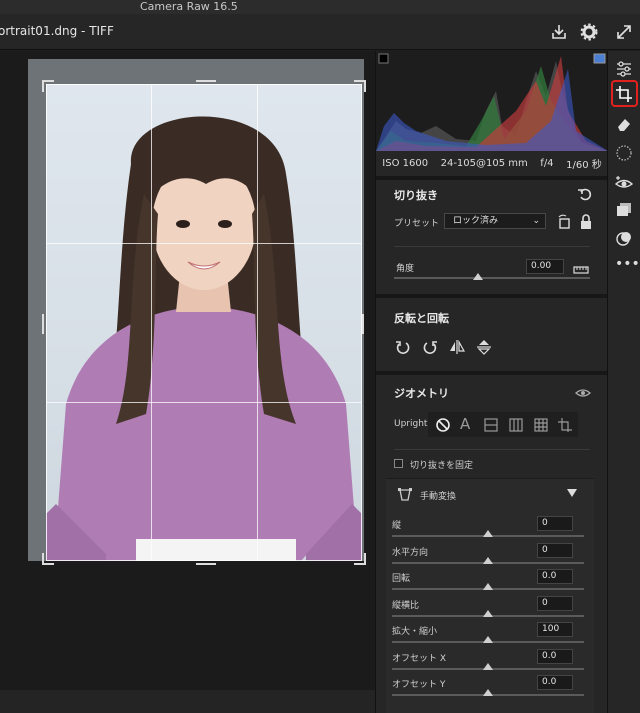 This screenshot has width=640, height=713. I want to click on title-bar: Camera Raw 16.5, so click(320, 7).